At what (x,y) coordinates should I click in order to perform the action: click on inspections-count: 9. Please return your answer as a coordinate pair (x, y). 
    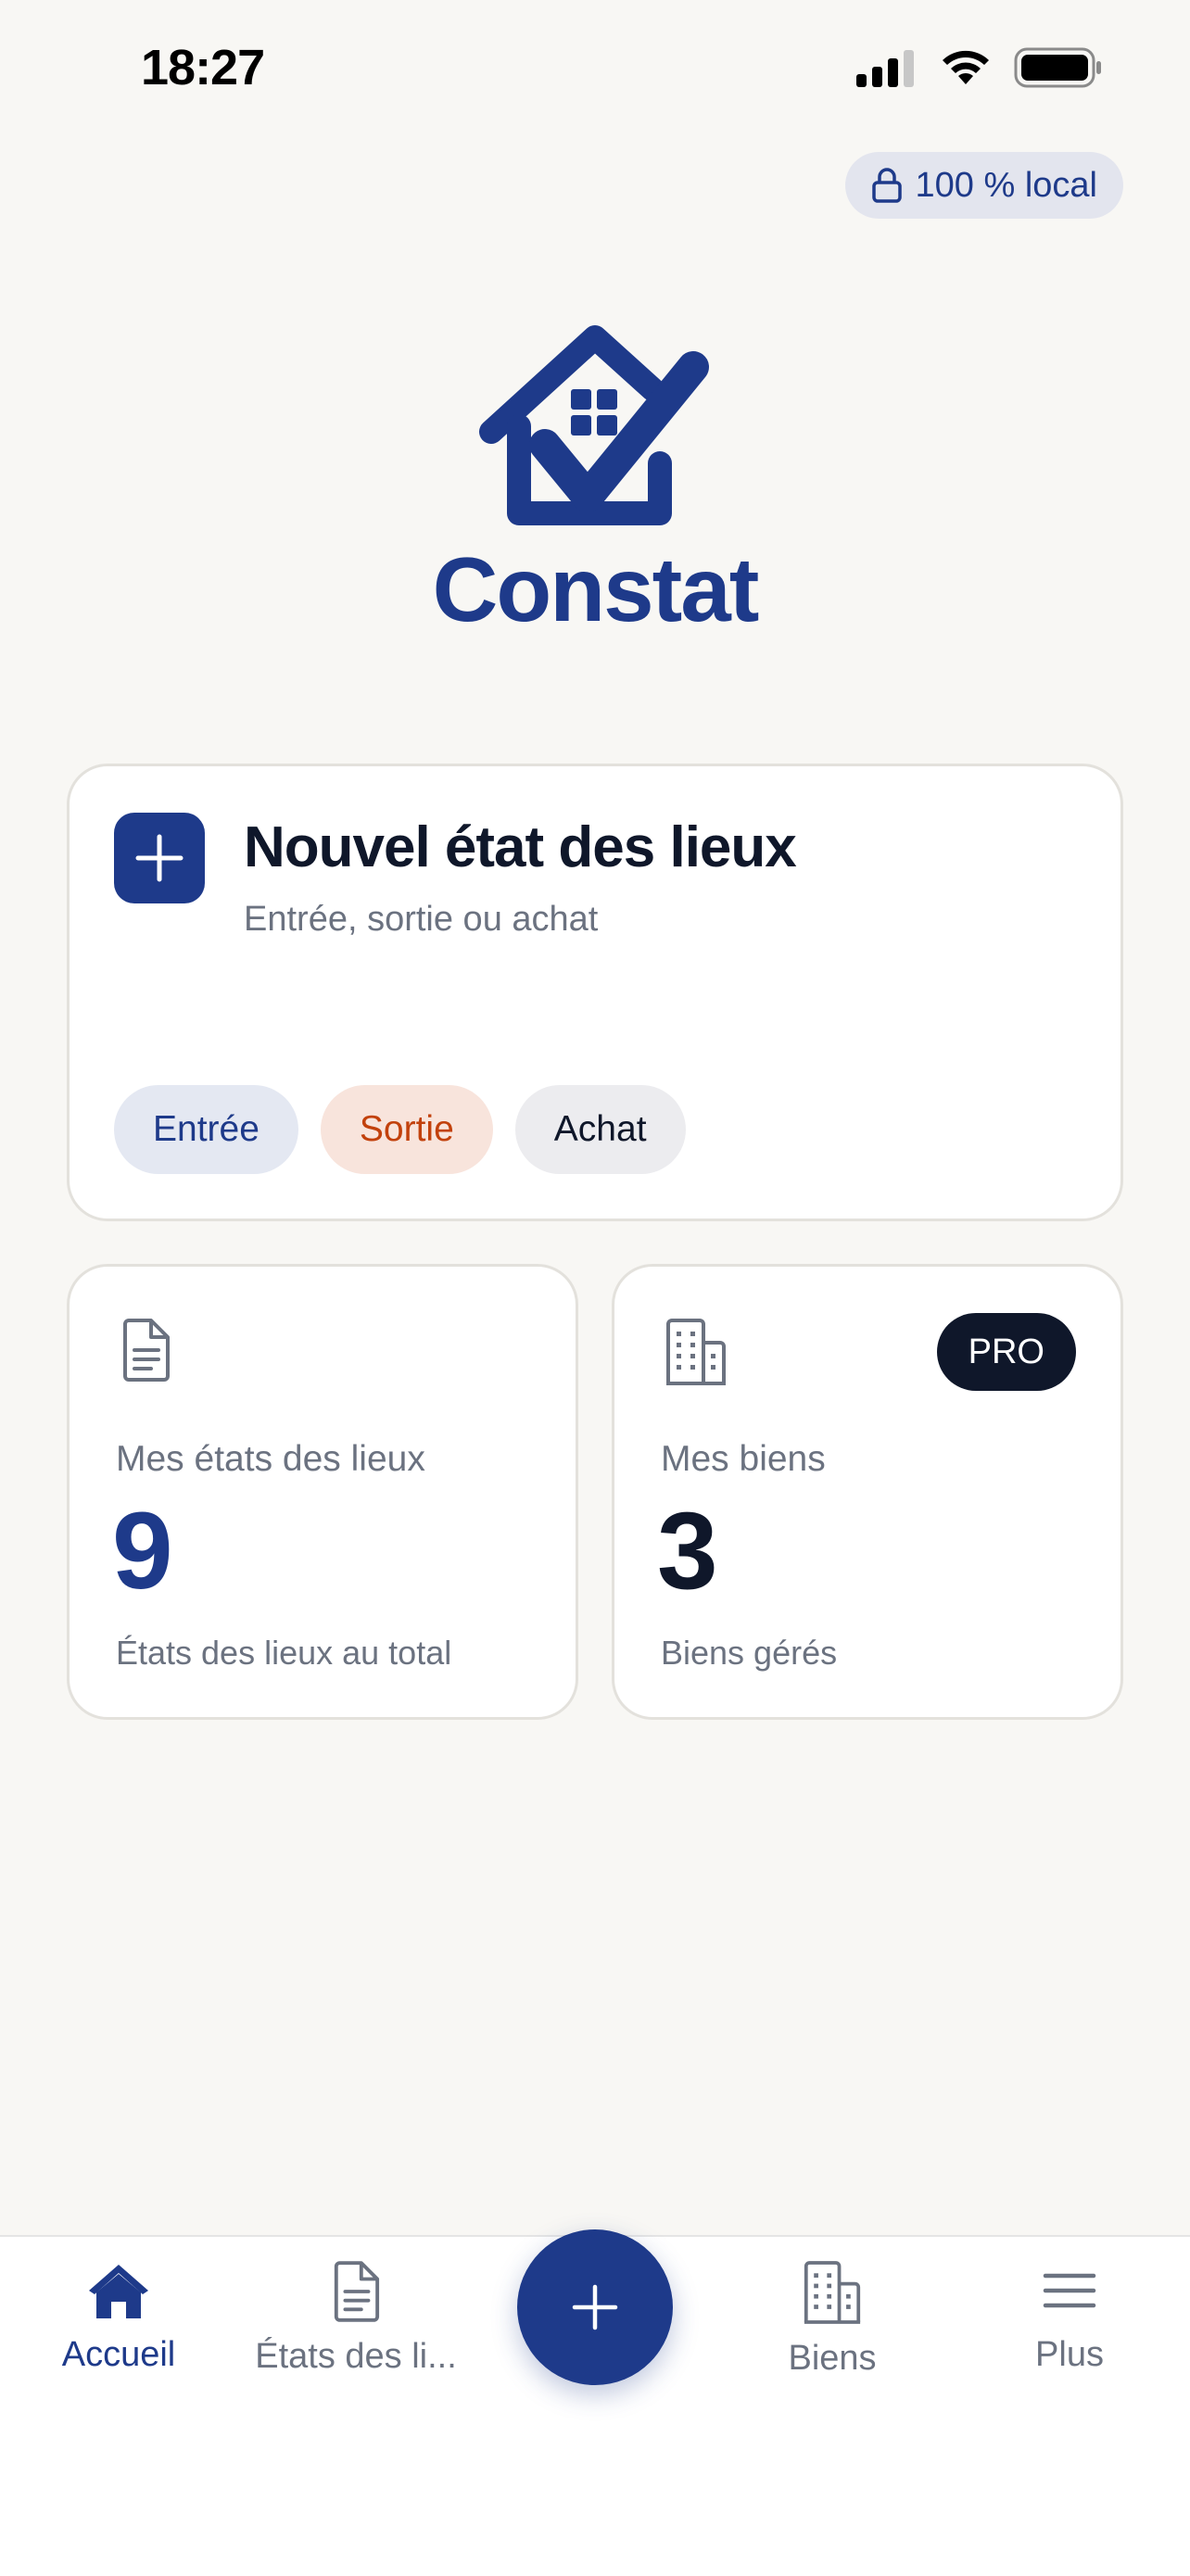
    Looking at the image, I should click on (142, 1551).